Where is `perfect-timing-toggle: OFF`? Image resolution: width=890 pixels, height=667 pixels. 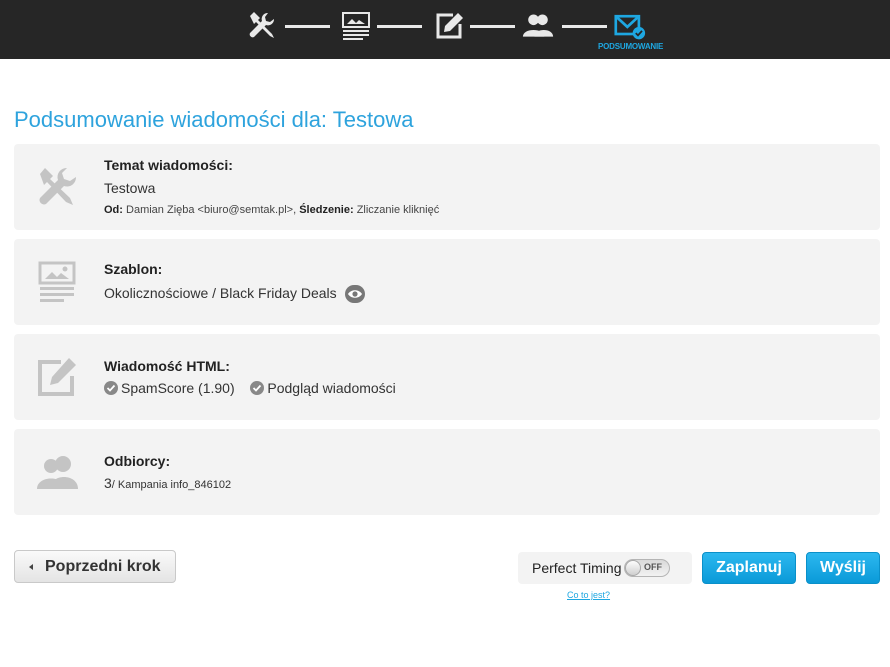
perfect-timing-toggle: OFF is located at coordinates (647, 568).